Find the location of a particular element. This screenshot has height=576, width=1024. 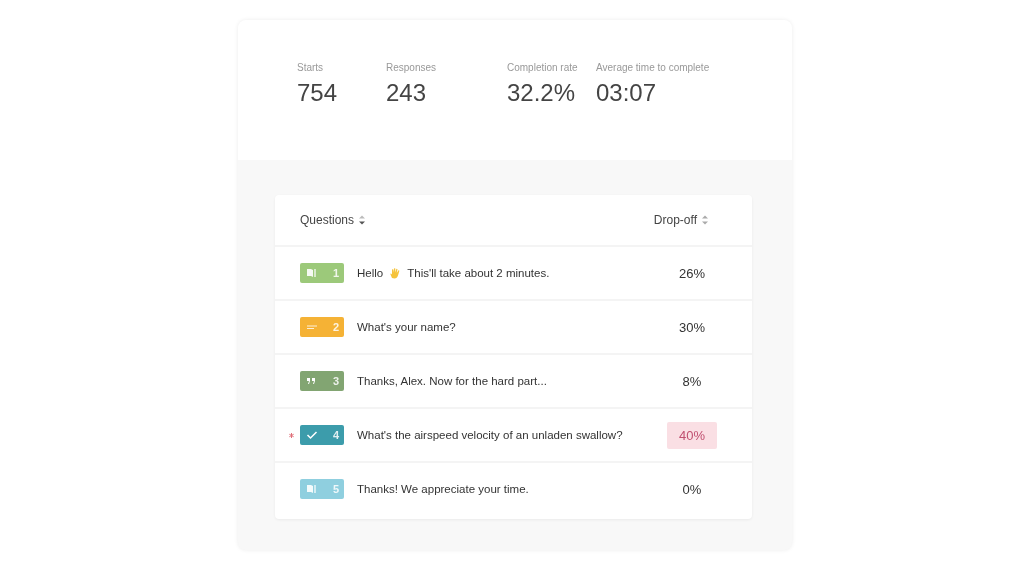

stat-value: 03:07 is located at coordinates (626, 93).